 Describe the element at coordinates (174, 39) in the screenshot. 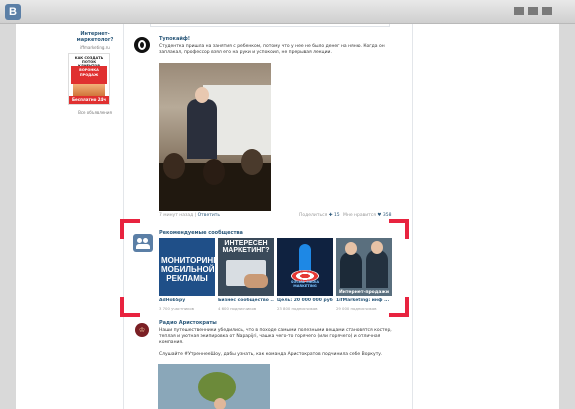

I see `post-author: Тупокайф!` at that location.